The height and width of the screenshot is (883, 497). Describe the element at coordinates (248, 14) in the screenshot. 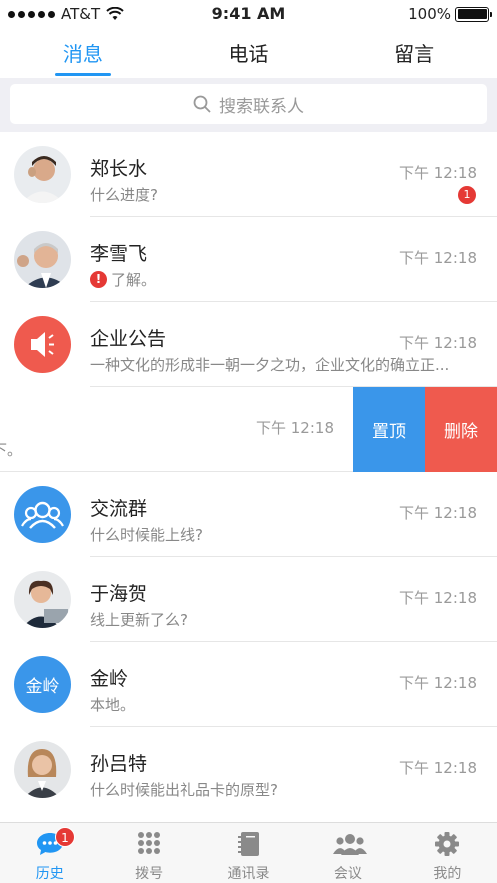

I see `status-bar: AT&T 9:41 AM 100%` at that location.